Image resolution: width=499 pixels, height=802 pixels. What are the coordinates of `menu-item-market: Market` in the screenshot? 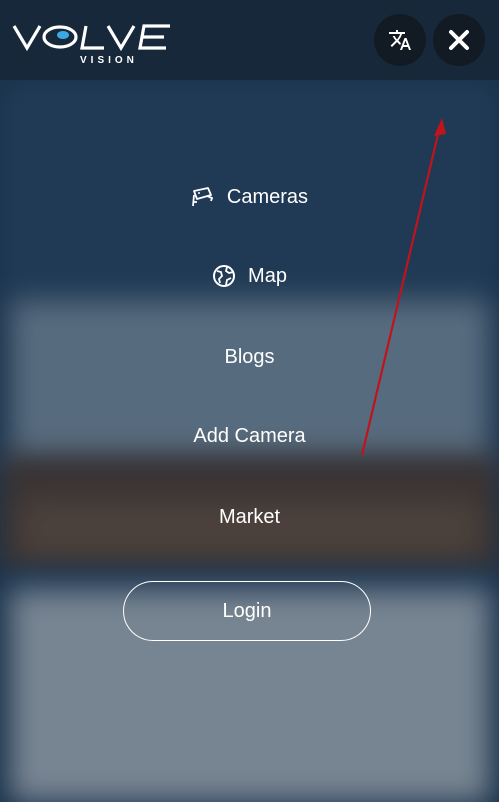 It's located at (249, 517).